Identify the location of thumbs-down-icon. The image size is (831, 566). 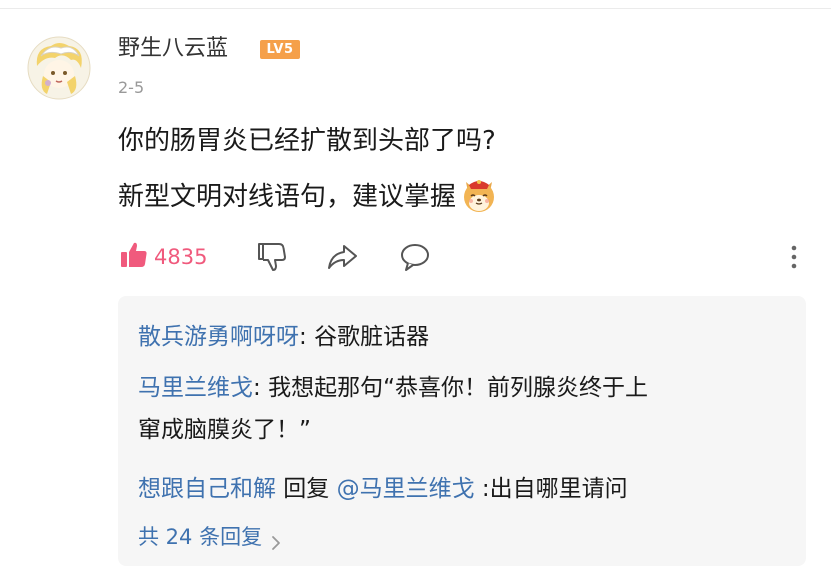
(272, 257).